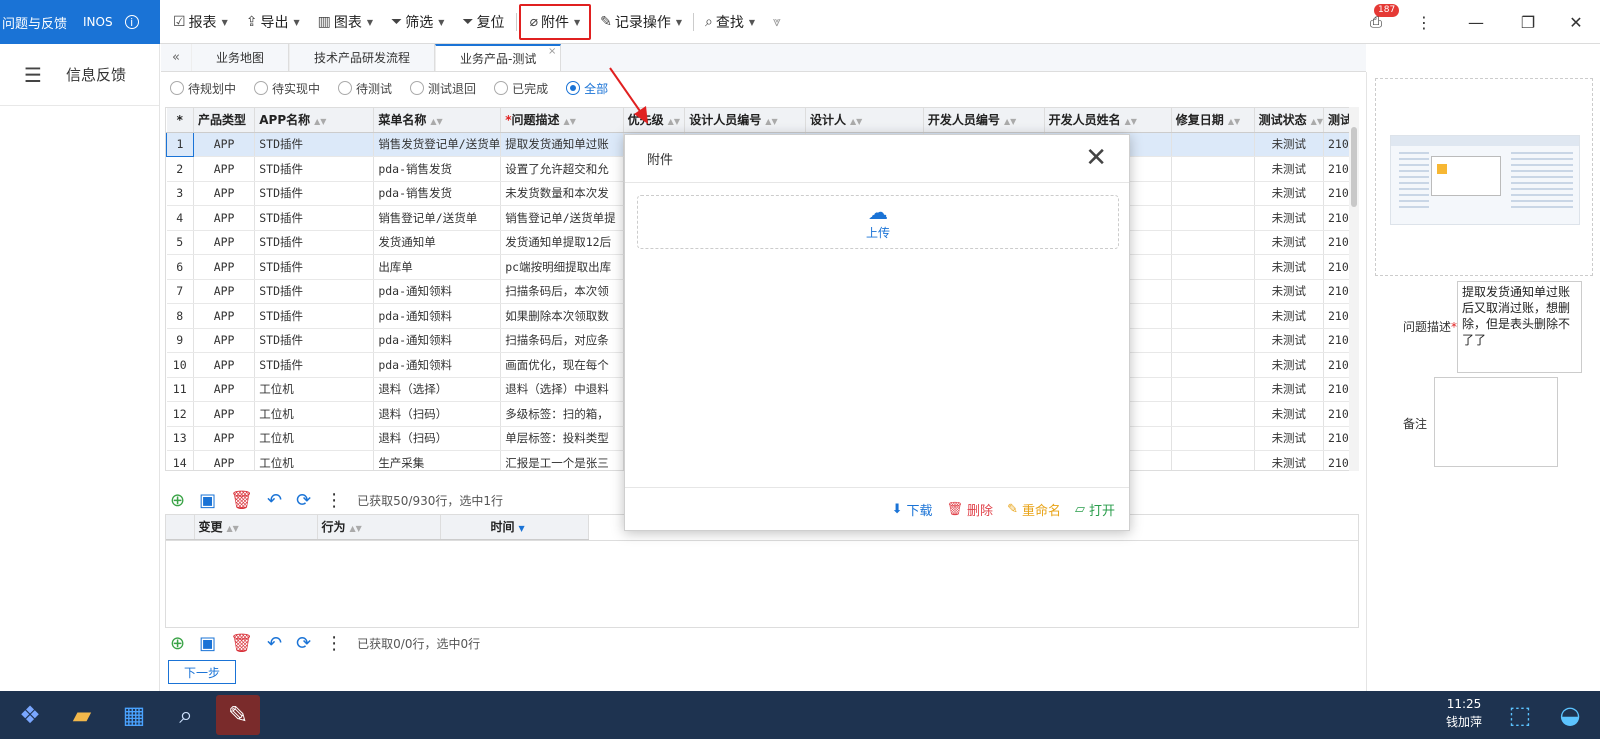 This screenshot has height=739, width=1600. Describe the element at coordinates (562, 316) in the screenshot. I see `table-cell: 如果删除本次领取数` at that location.